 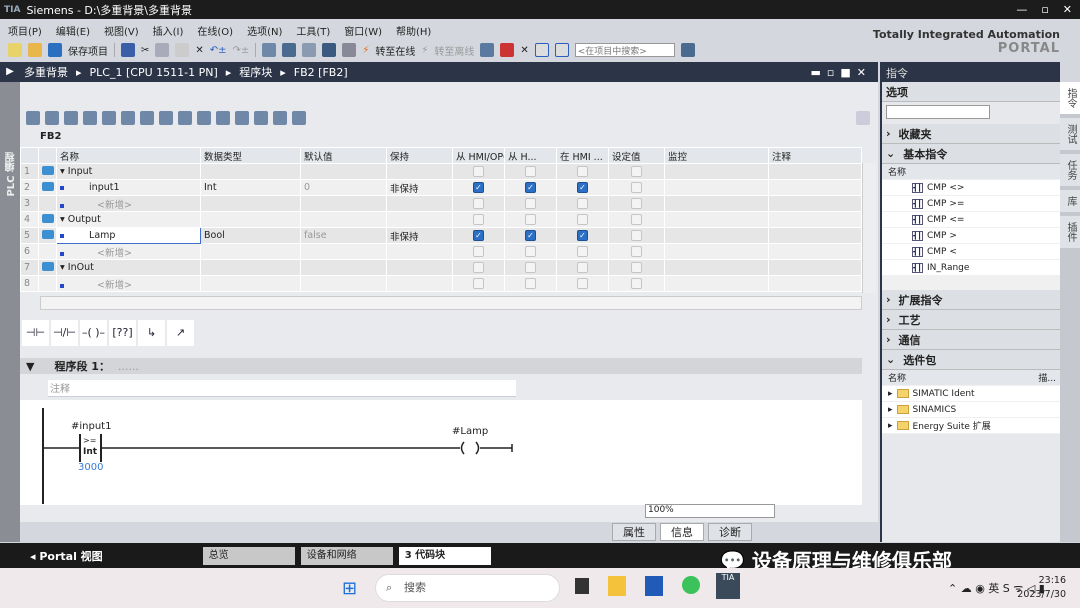 What do you see at coordinates (971, 236) in the screenshot?
I see `instruction-item: ┫┃ CMP >` at bounding box center [971, 236].